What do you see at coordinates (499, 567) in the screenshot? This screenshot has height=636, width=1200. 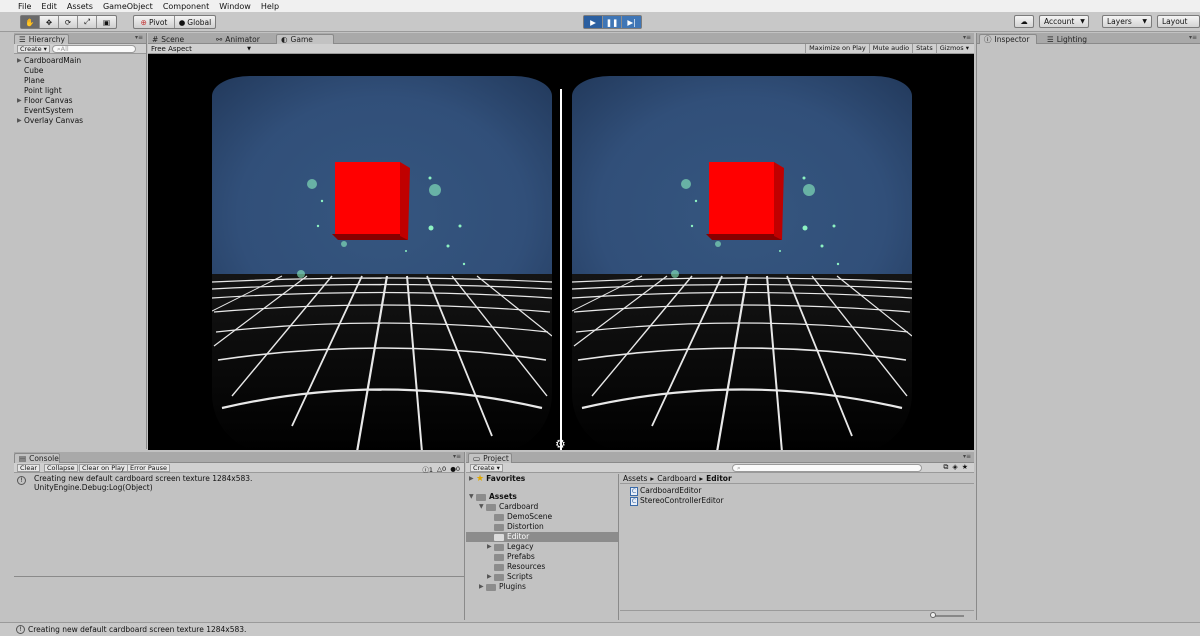 I see `folder-icon` at bounding box center [499, 567].